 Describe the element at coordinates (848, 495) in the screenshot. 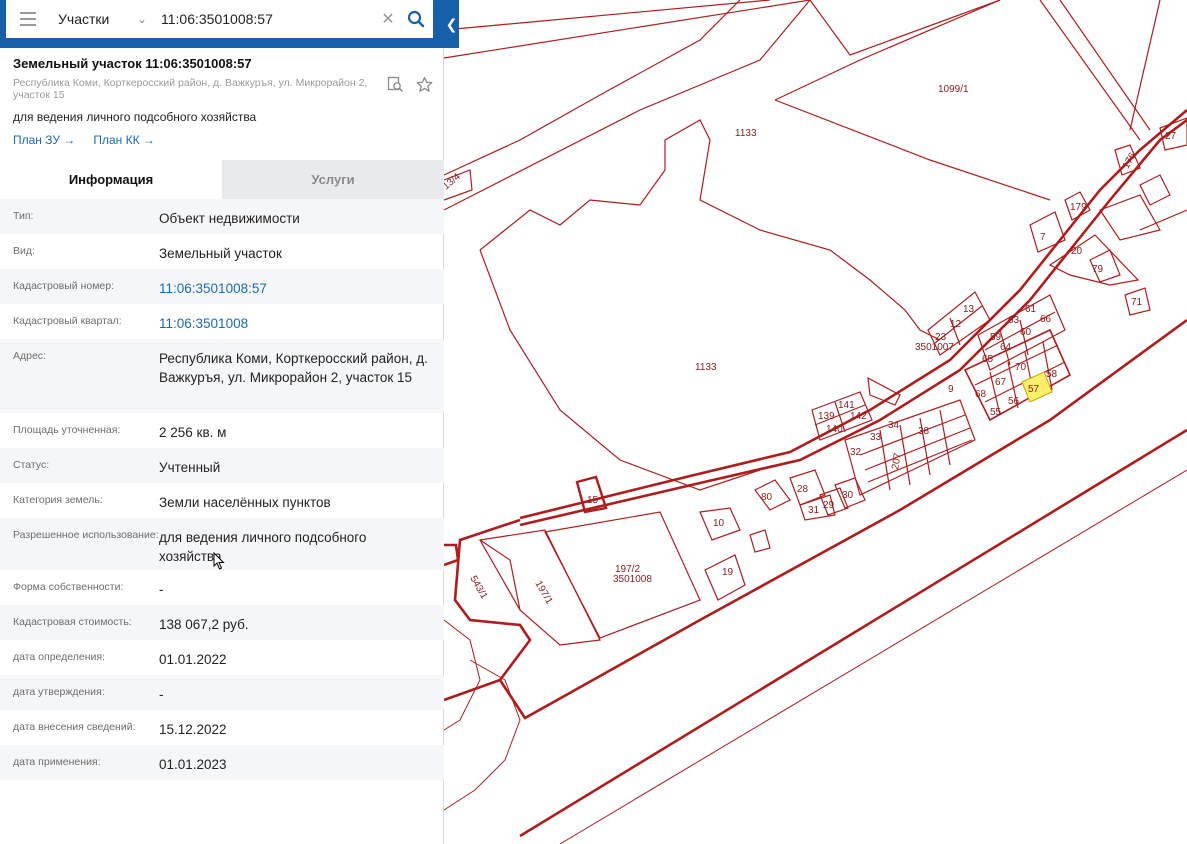

I see `map-label: 30` at that location.